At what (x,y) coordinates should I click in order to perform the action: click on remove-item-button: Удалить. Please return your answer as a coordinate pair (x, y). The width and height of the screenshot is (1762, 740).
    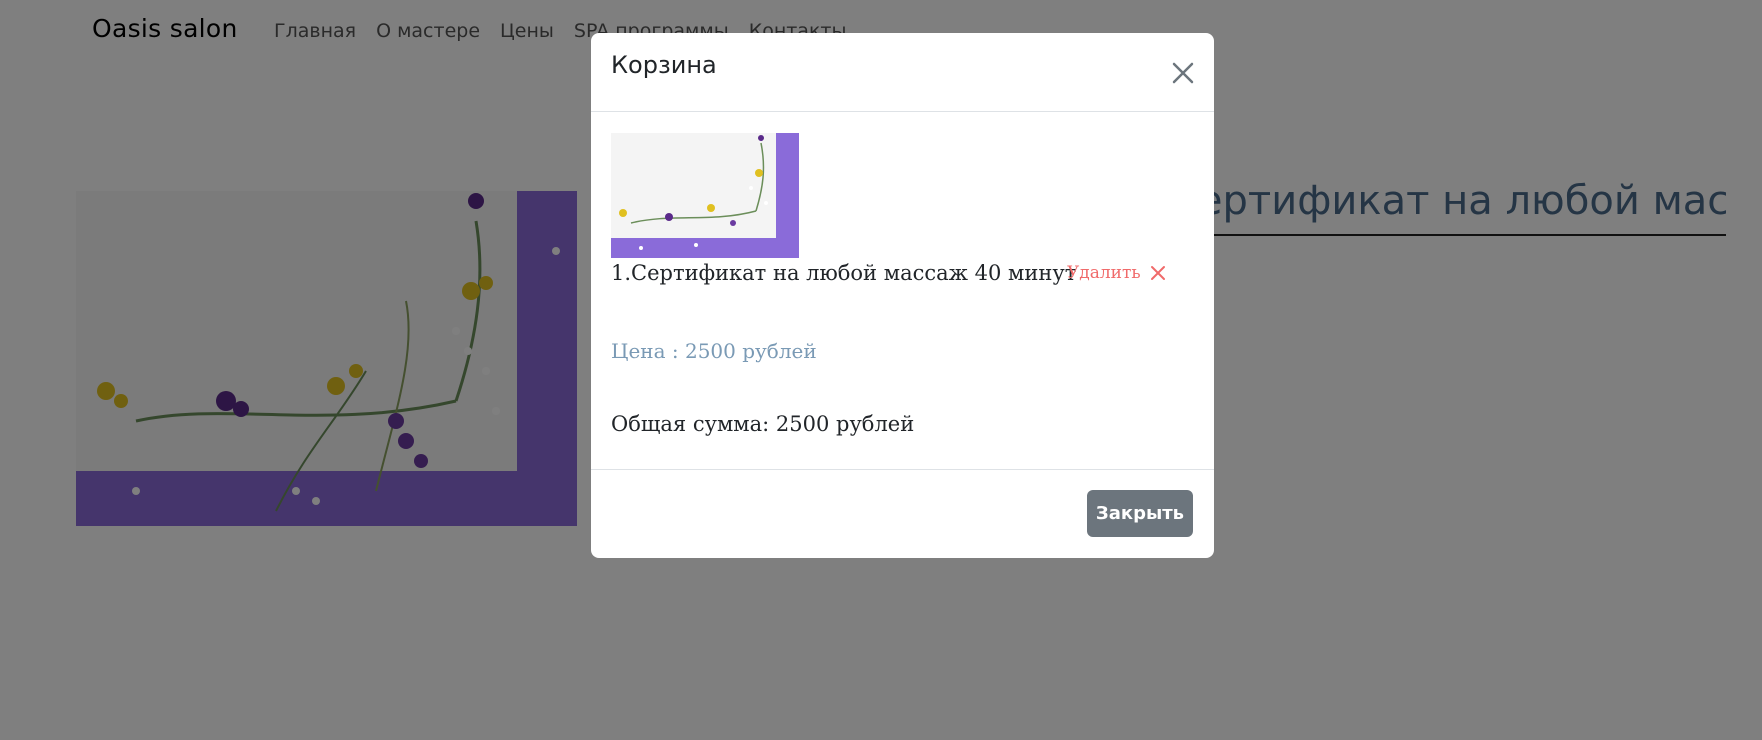
    Looking at the image, I should click on (1117, 273).